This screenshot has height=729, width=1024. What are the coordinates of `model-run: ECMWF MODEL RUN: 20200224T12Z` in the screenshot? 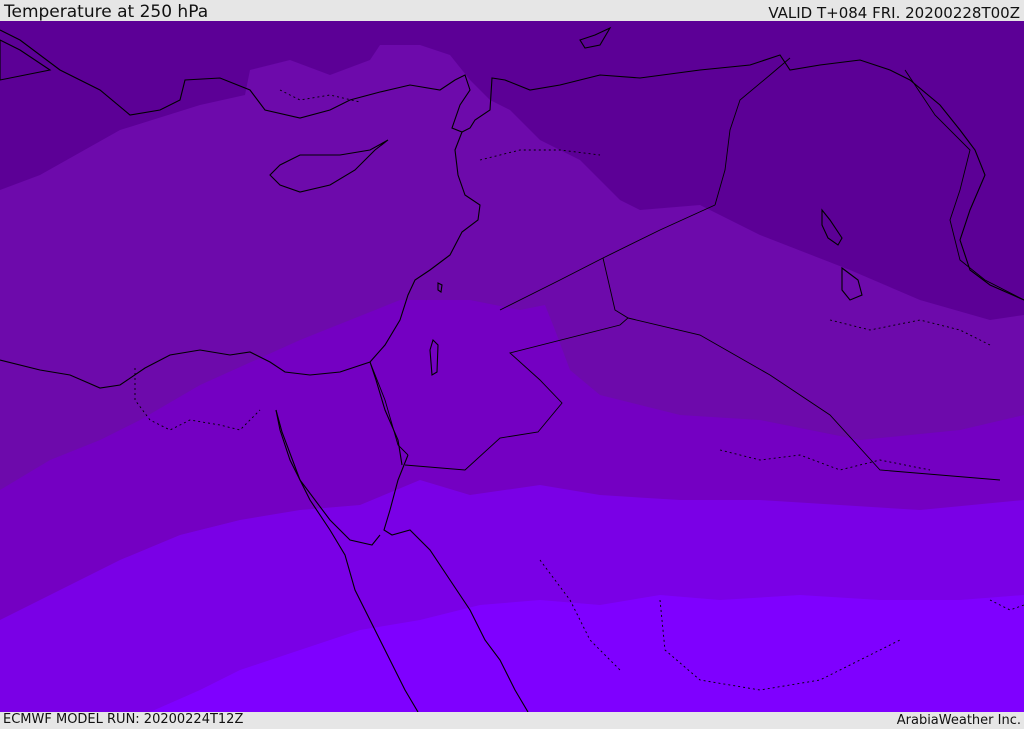 It's located at (123, 719).